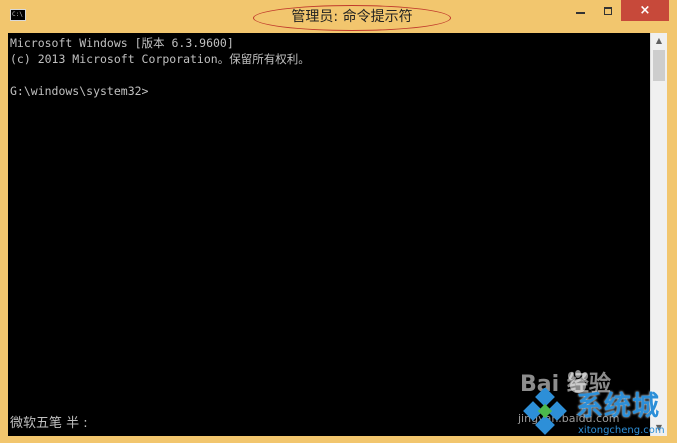  I want to click on vertical-scrollbar: ▲ ▼, so click(658, 234).